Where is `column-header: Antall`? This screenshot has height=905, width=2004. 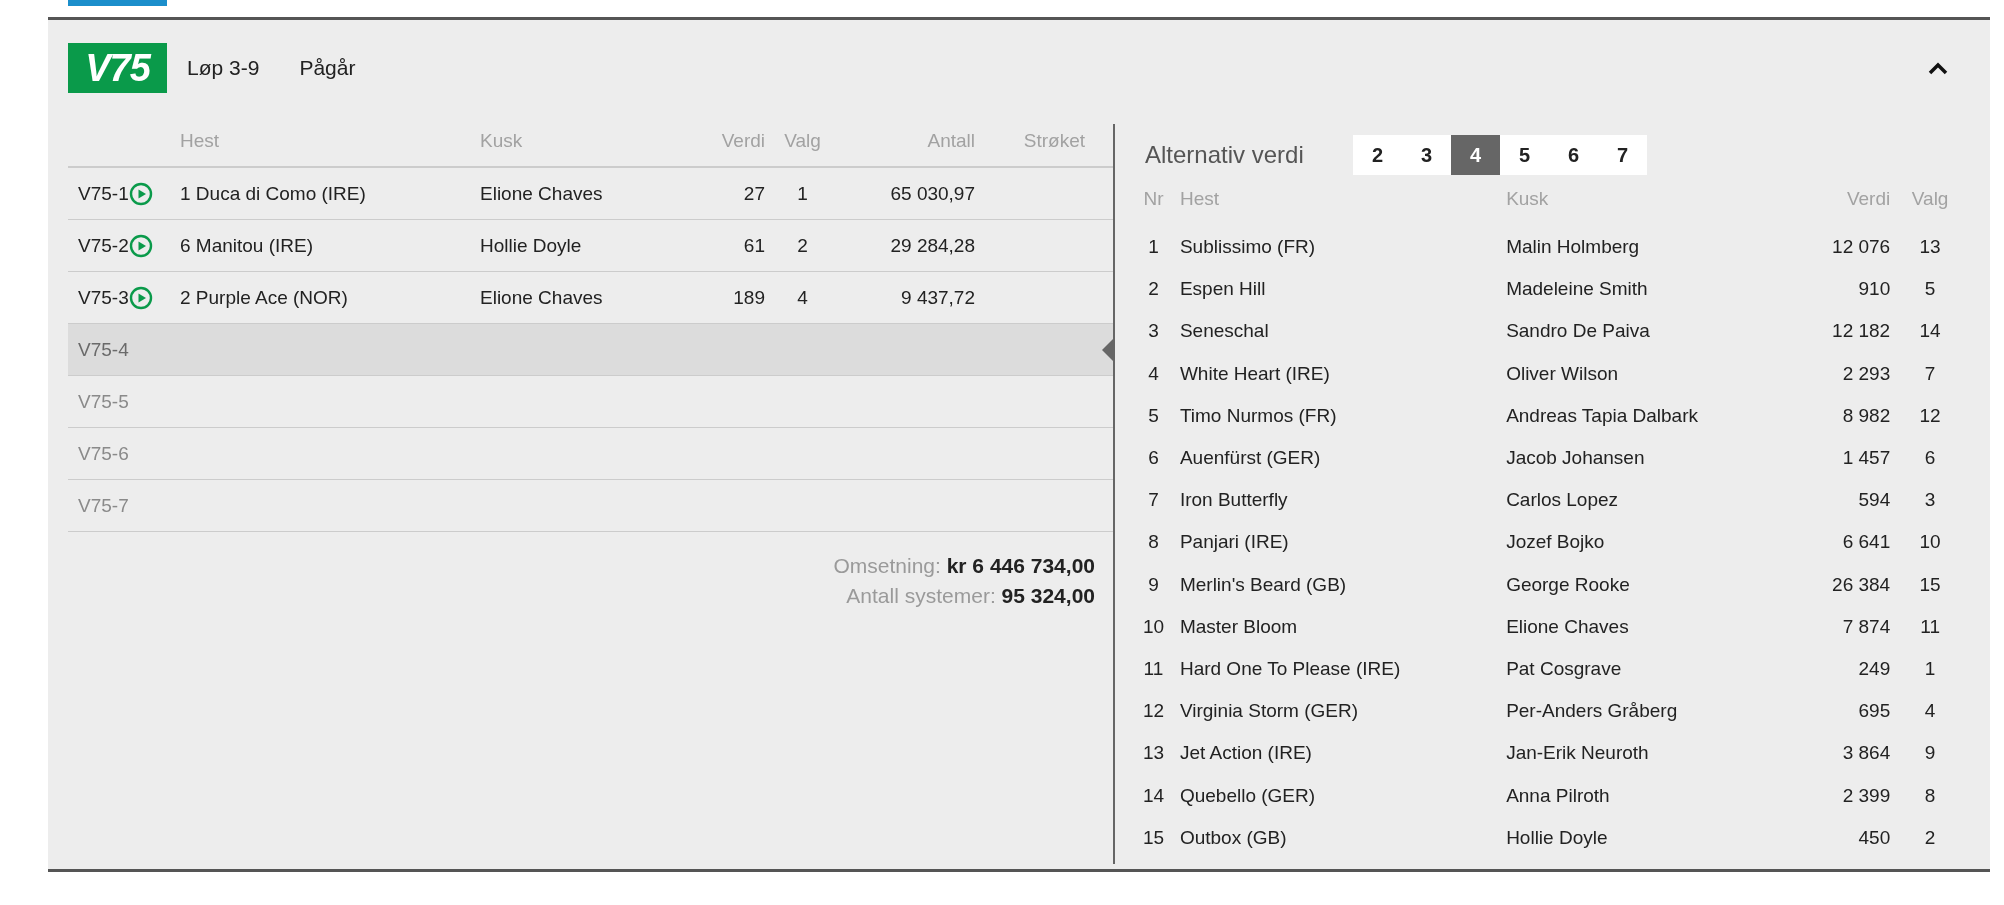
column-header: Antall is located at coordinates (950, 141).